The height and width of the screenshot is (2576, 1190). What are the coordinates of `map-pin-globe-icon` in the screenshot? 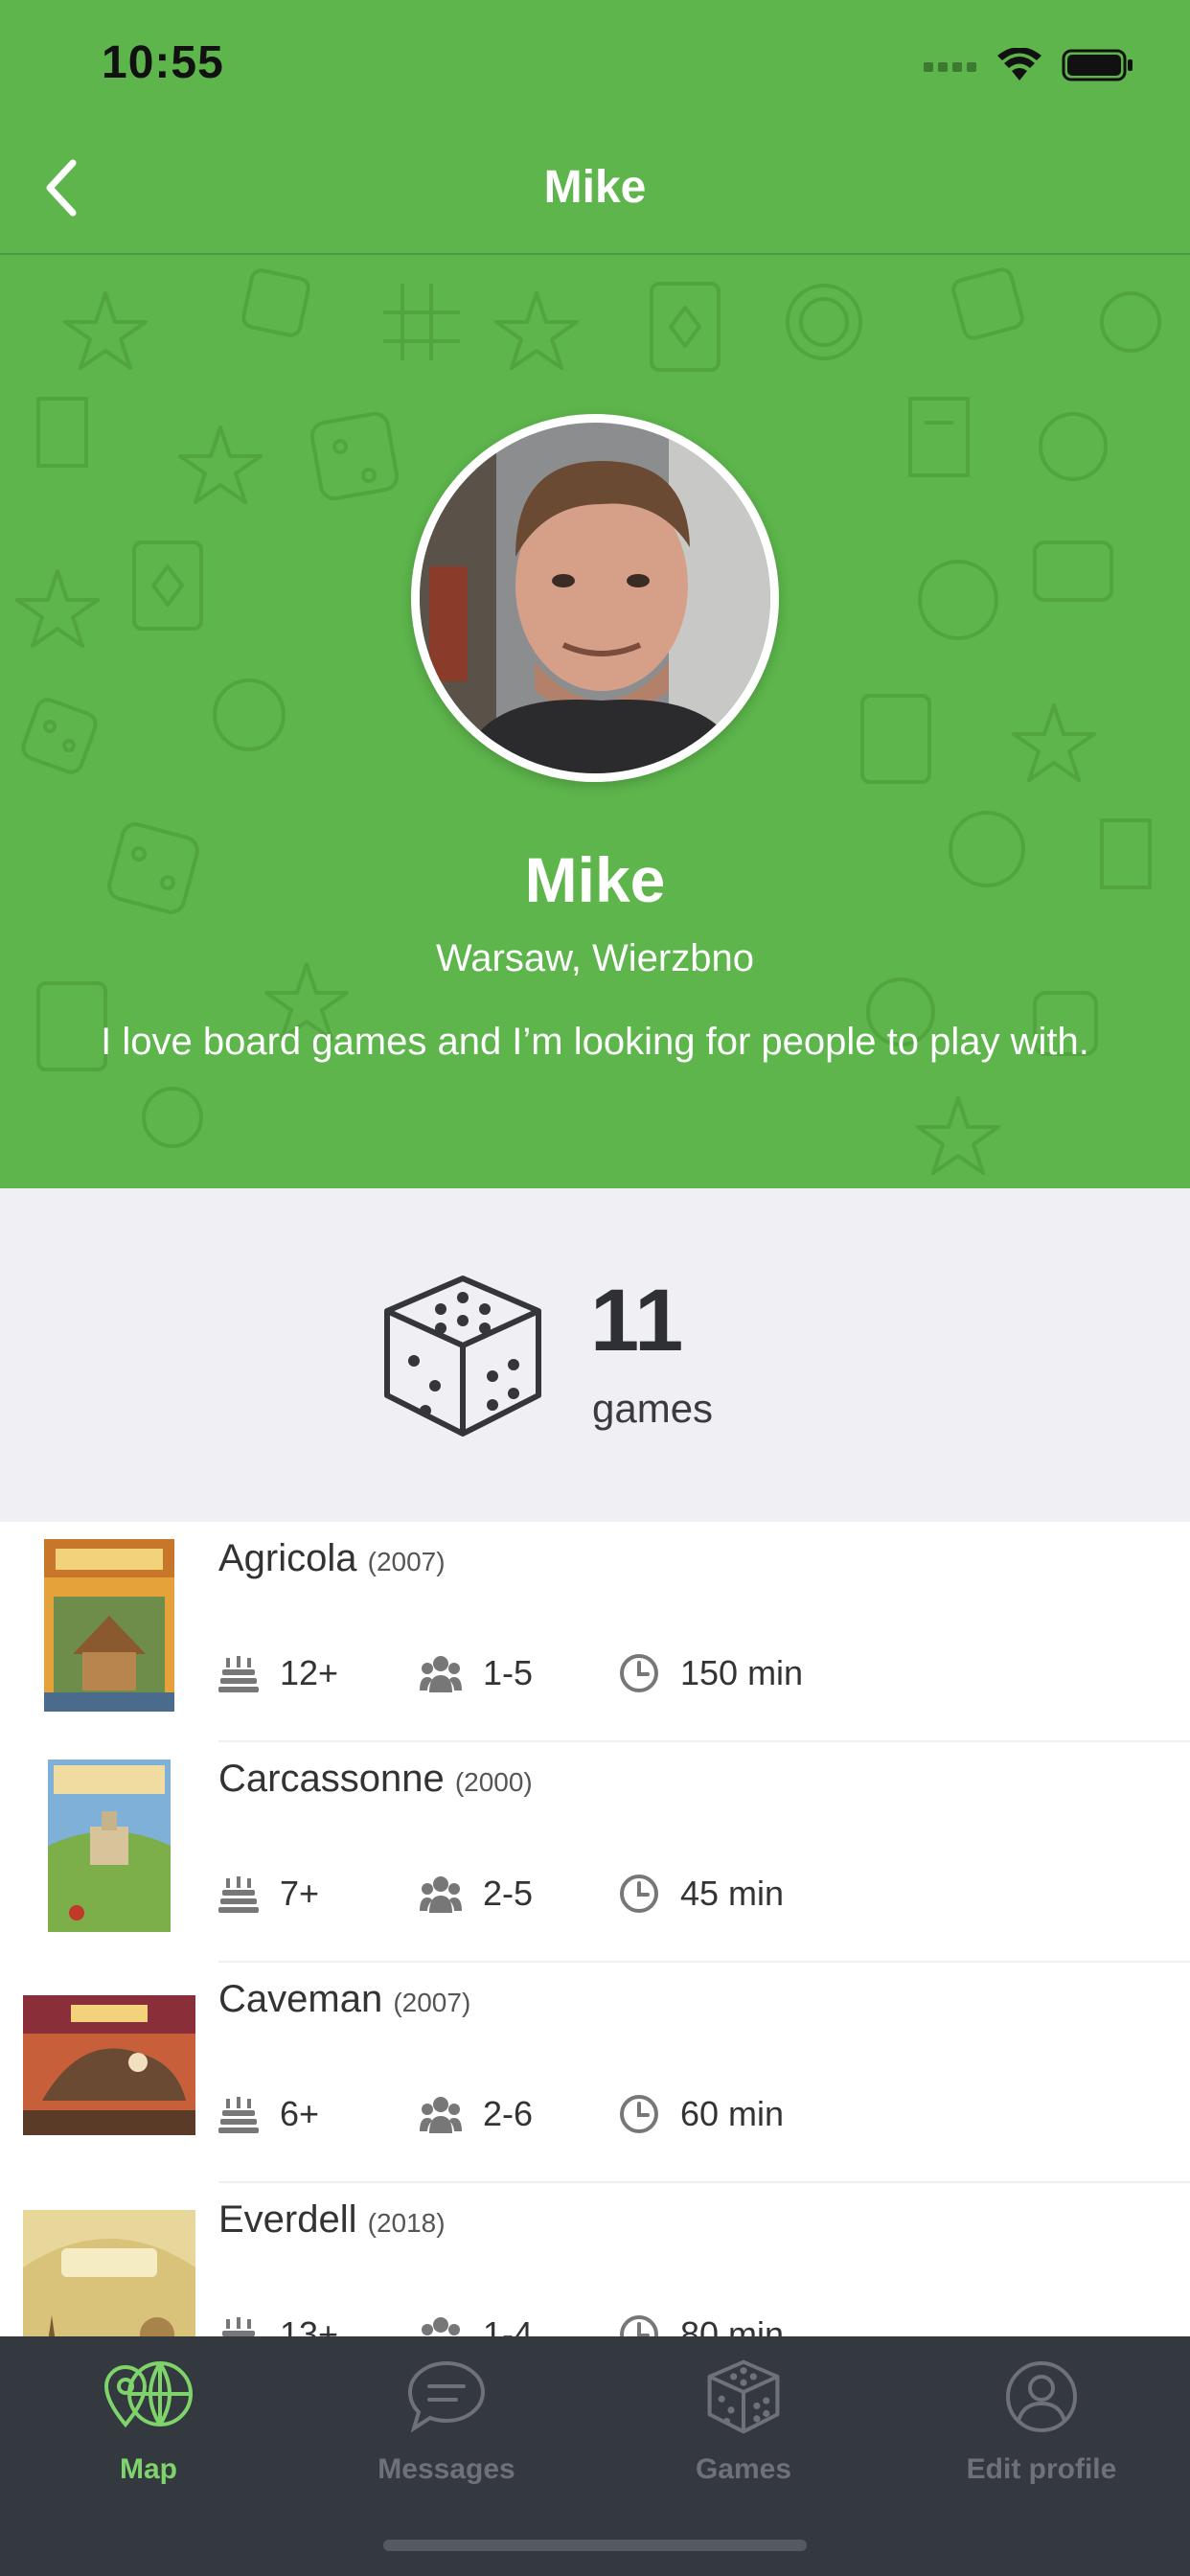 It's located at (148, 2394).